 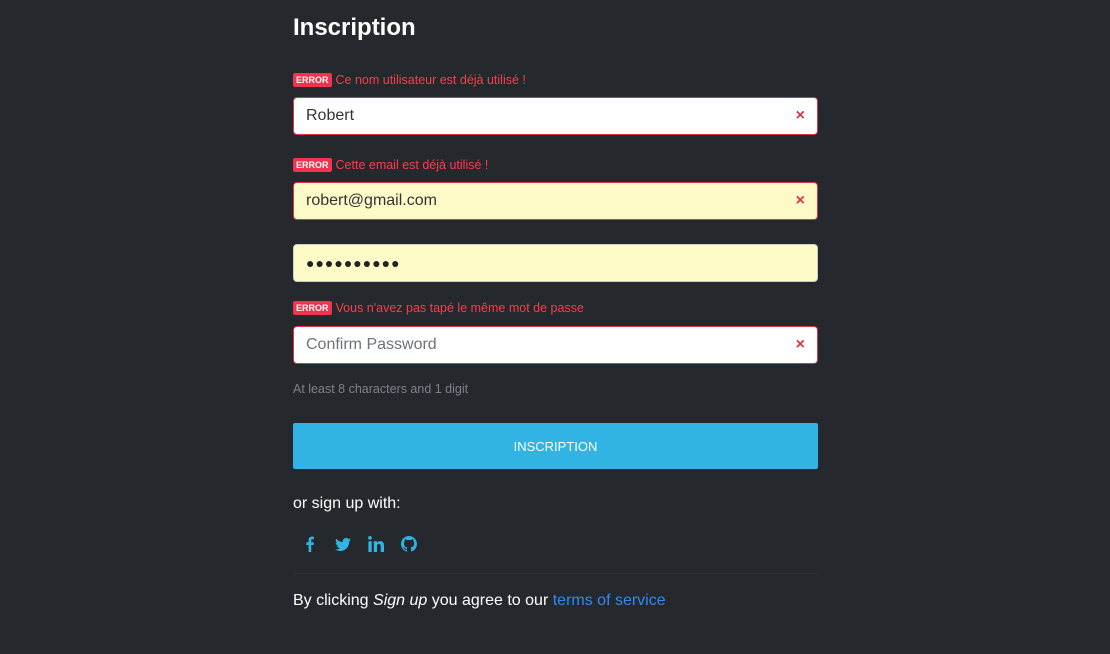 I want to click on social-links, so click(x=359, y=544).